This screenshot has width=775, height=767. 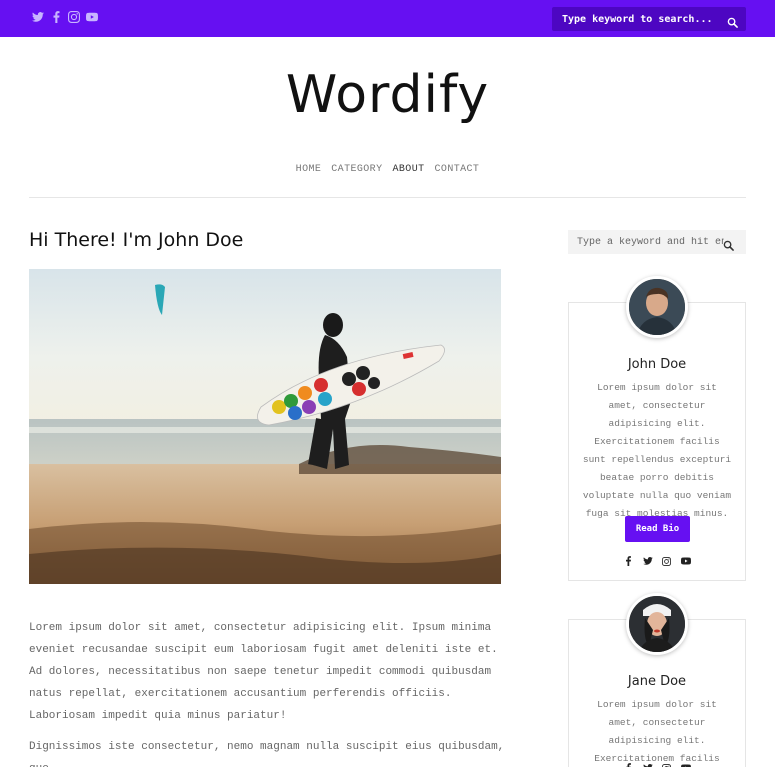 What do you see at coordinates (646, 242) in the screenshot?
I see `sidebar-search-input` at bounding box center [646, 242].